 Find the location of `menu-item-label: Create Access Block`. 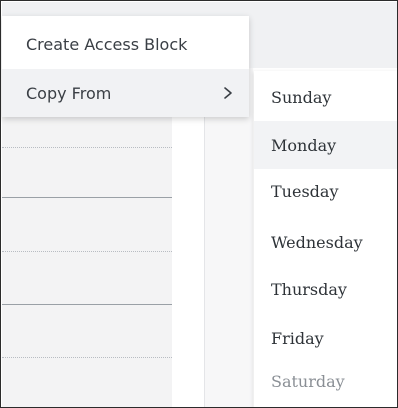

menu-item-label: Create Access Block is located at coordinates (107, 44).